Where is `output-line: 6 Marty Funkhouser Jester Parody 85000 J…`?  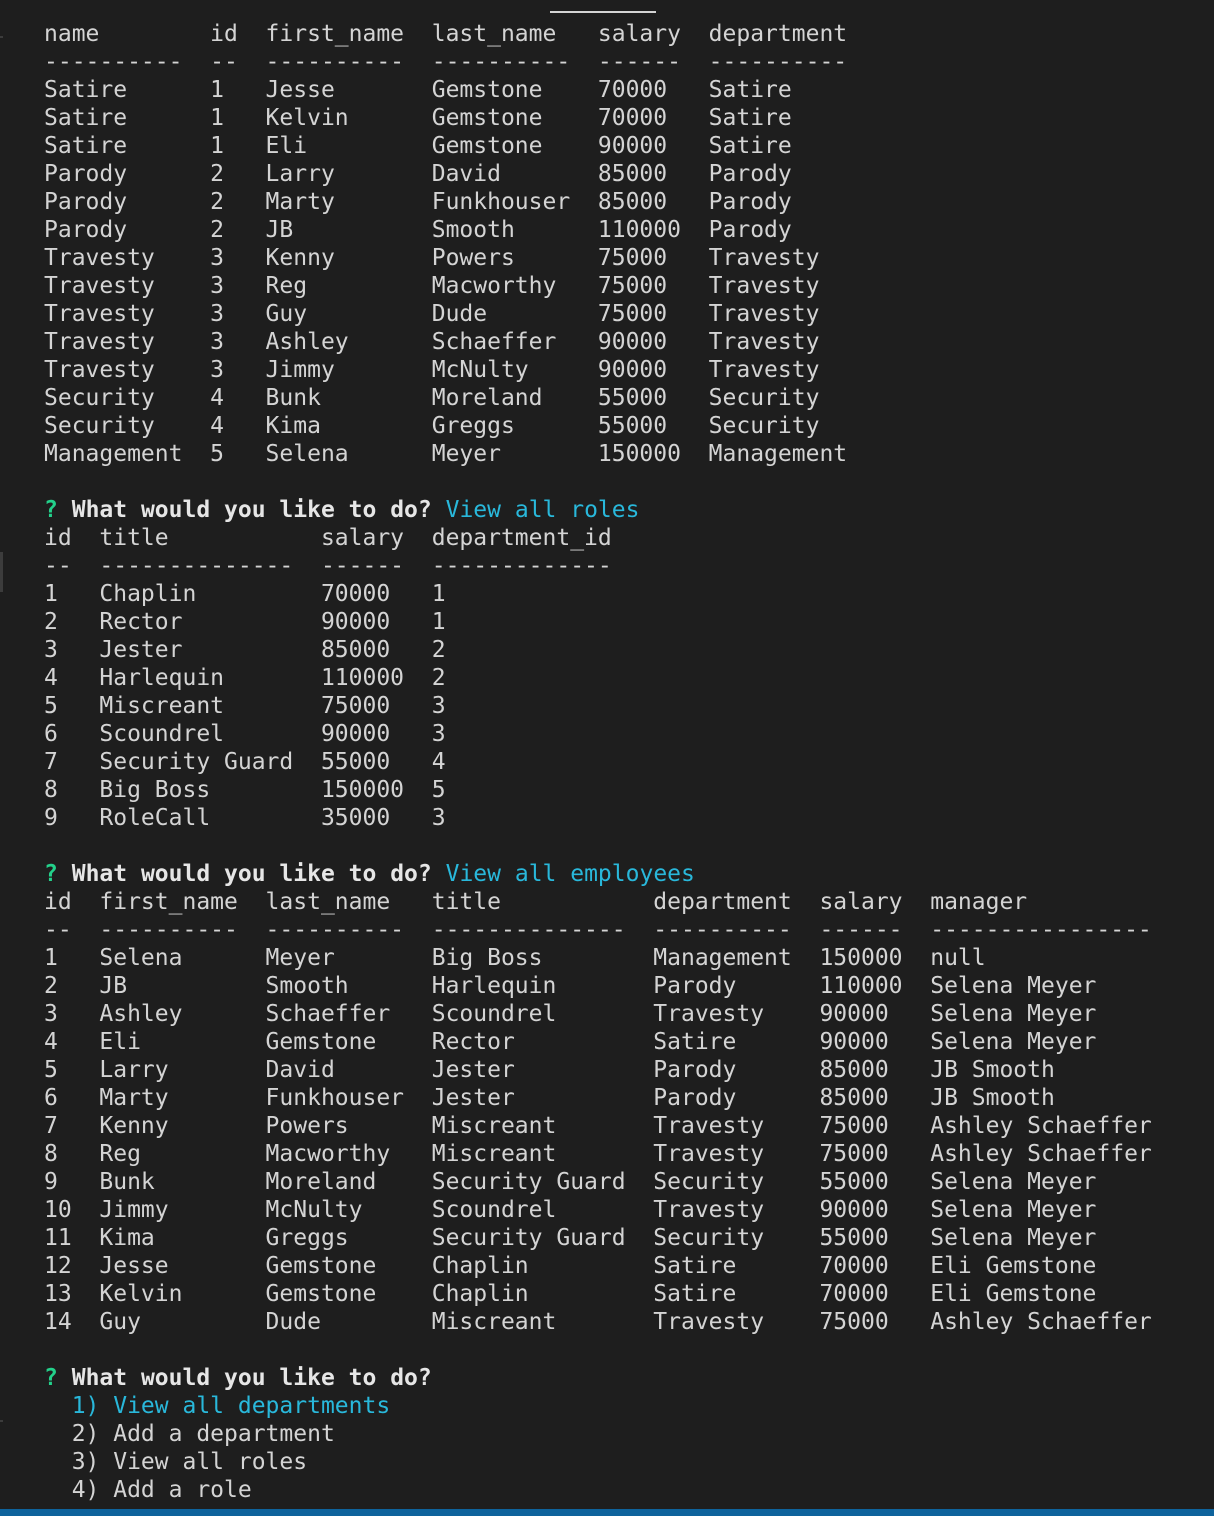
output-line: 6 Marty Funkhouser Jester Parody 85000 J… is located at coordinates (549, 1098).